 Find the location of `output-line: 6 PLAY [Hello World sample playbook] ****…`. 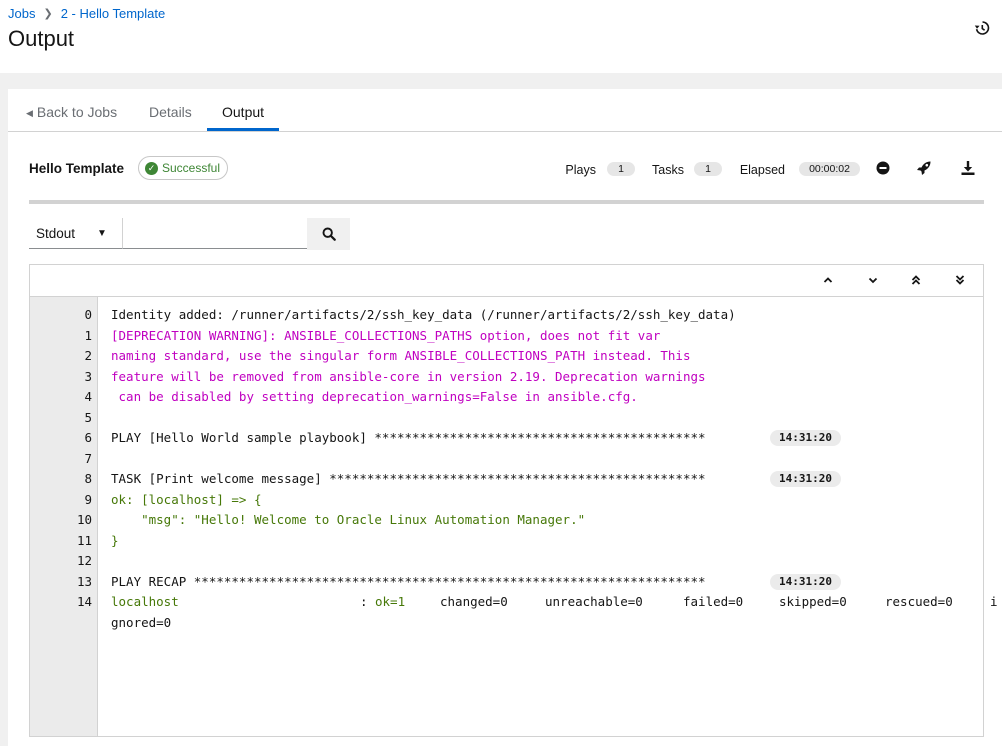

output-line: 6 PLAY [Hello World sample playbook] ****… is located at coordinates (506, 438).